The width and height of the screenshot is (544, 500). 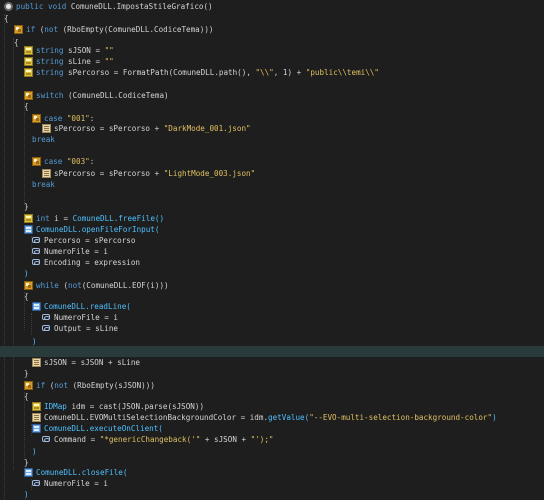 What do you see at coordinates (63, 218) in the screenshot?
I see `code-token: i =` at bounding box center [63, 218].